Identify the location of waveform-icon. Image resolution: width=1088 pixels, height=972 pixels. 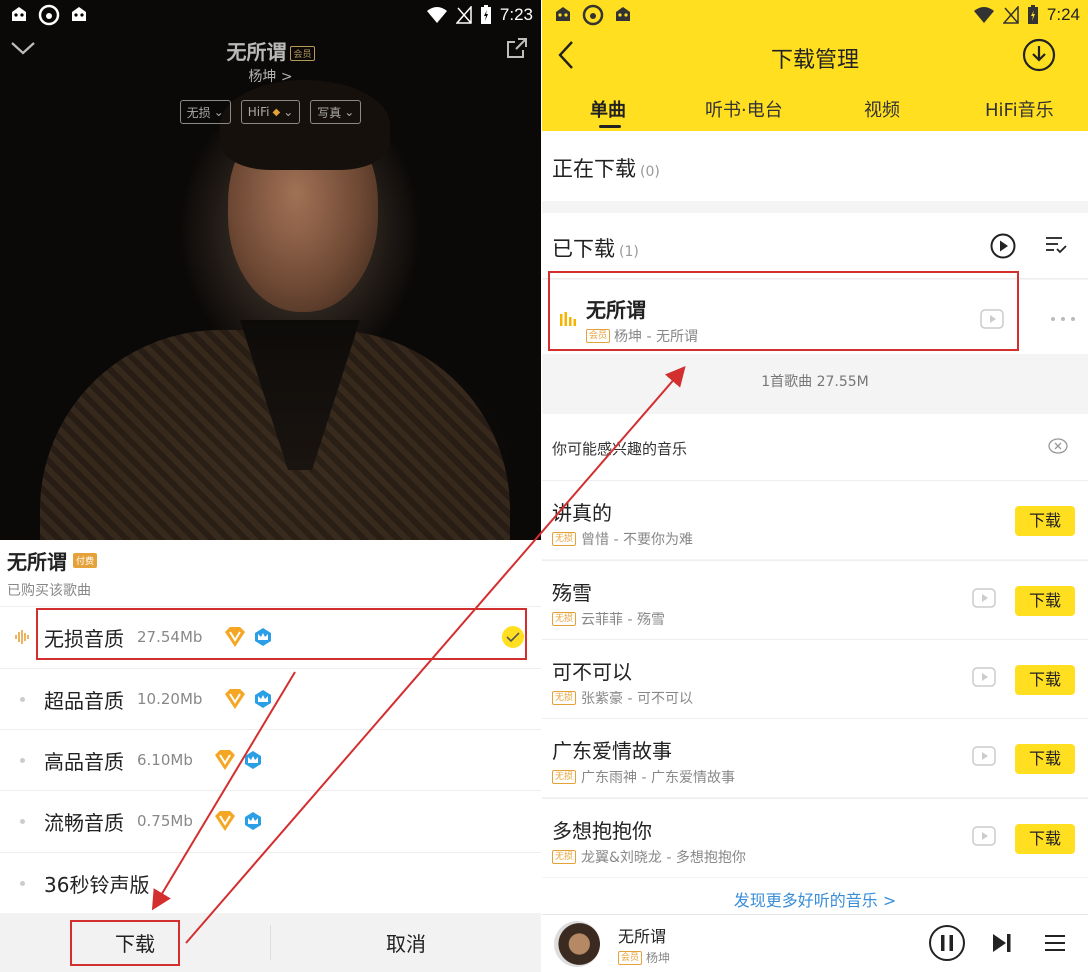
(23, 637).